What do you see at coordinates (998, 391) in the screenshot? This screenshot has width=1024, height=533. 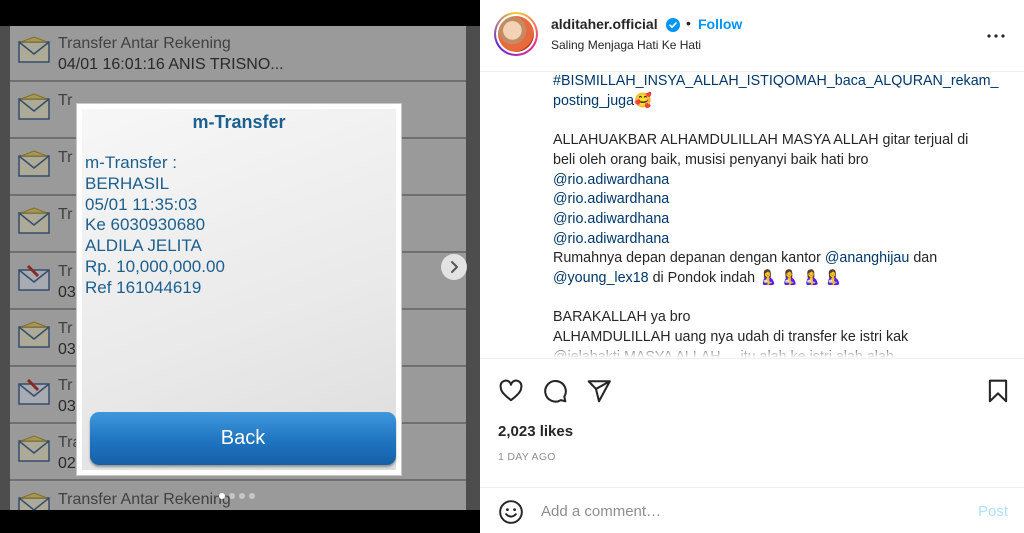 I see `bookmark-icon` at bounding box center [998, 391].